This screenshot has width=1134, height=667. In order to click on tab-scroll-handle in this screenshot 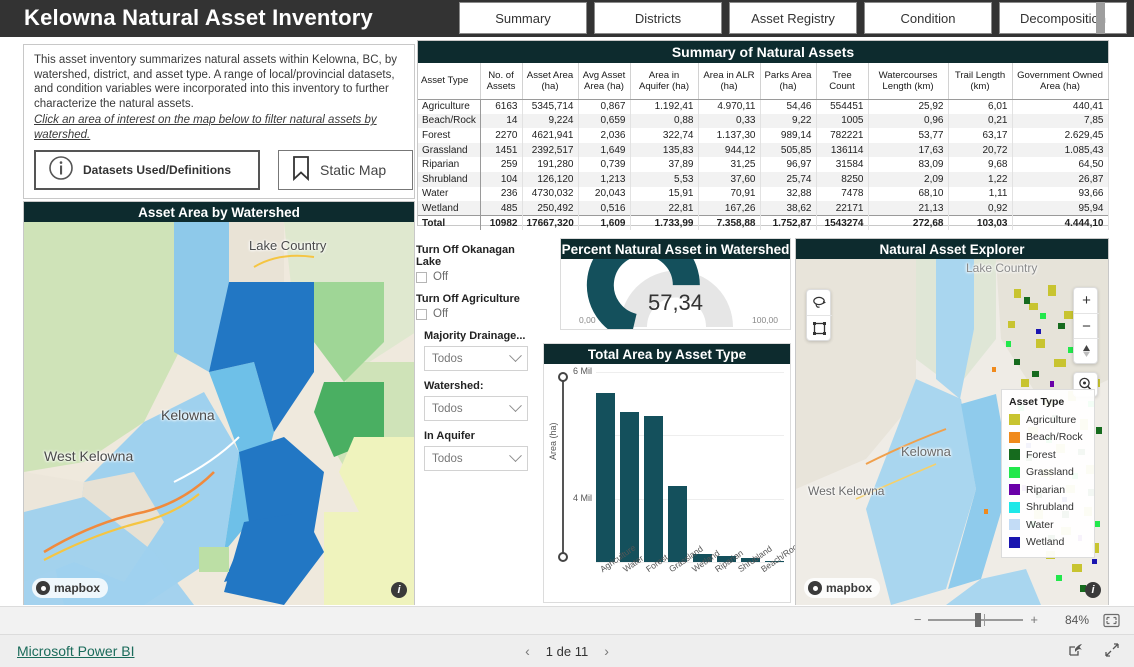, I will do `click(1100, 18)`.